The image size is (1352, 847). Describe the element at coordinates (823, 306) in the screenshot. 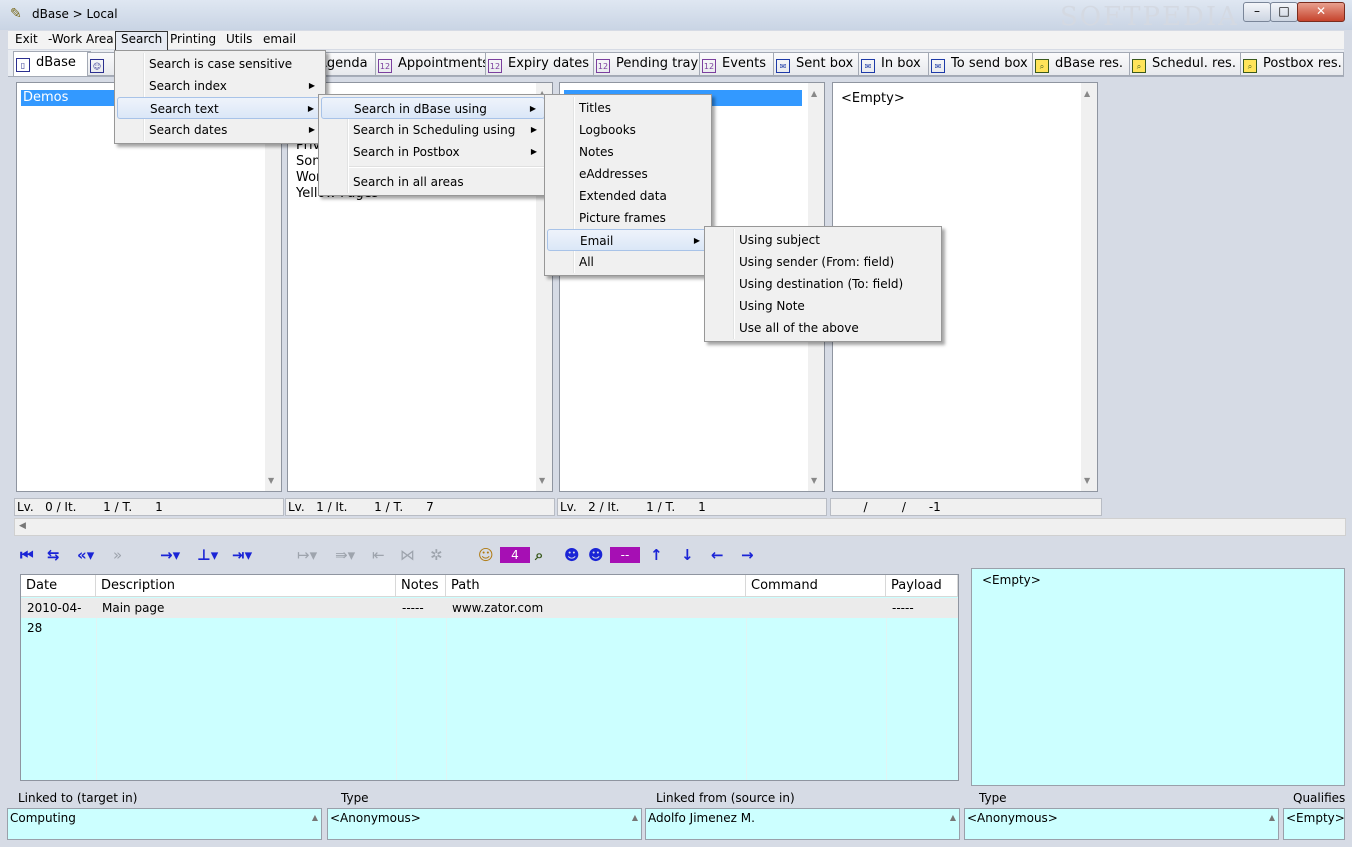

I see `menu-item-using-note: Using Note` at that location.